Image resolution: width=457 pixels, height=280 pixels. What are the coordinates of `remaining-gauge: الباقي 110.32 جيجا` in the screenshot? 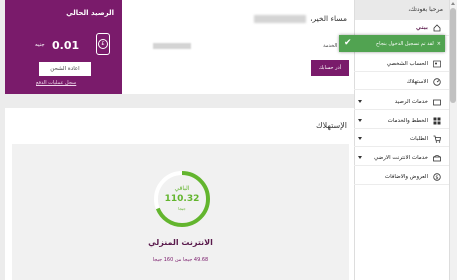 It's located at (182, 199).